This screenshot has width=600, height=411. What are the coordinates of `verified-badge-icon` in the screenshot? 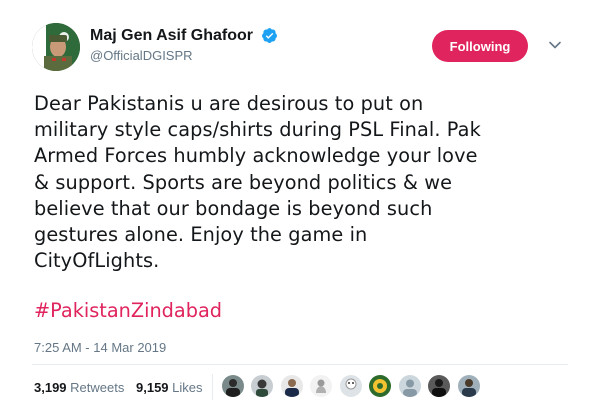 It's located at (269, 35).